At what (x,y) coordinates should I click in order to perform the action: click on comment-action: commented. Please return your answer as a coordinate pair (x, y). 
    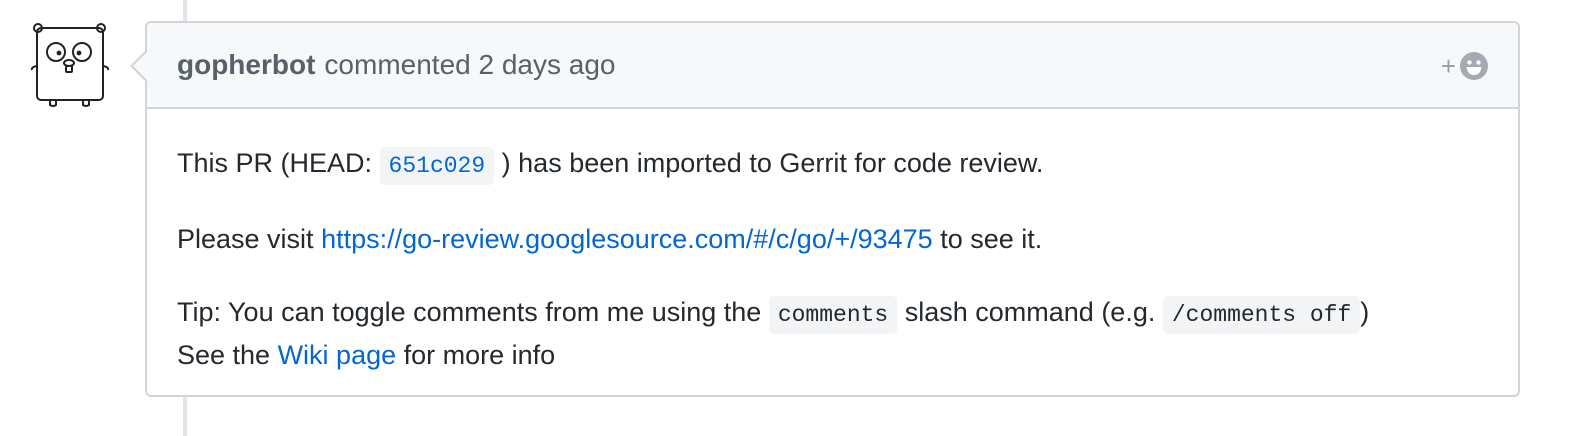
    Looking at the image, I should click on (397, 64).